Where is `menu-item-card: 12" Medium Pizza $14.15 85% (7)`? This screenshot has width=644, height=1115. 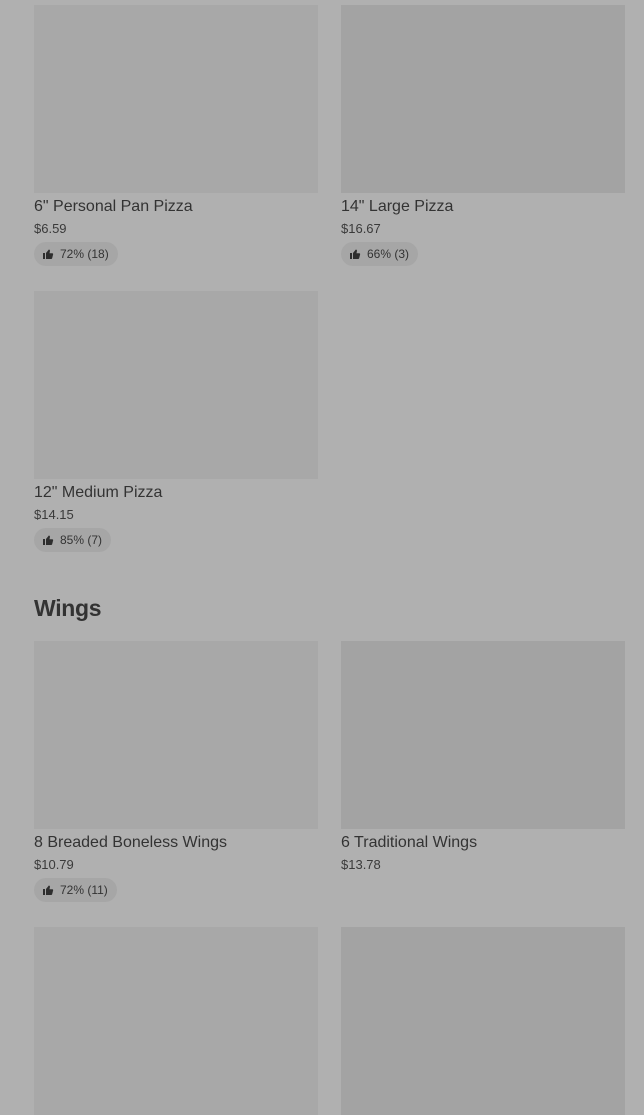 menu-item-card: 12" Medium Pizza $14.15 85% (7) is located at coordinates (176, 421).